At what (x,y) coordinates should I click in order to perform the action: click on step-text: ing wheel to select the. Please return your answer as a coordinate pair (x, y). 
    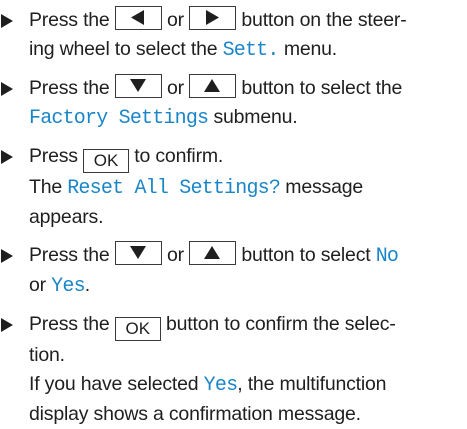
    Looking at the image, I should click on (123, 49).